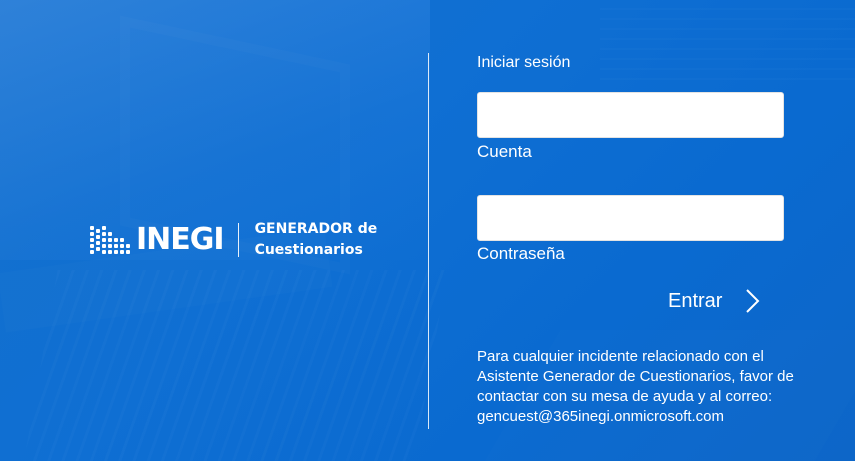  Describe the element at coordinates (630, 115) in the screenshot. I see `account-input` at that location.